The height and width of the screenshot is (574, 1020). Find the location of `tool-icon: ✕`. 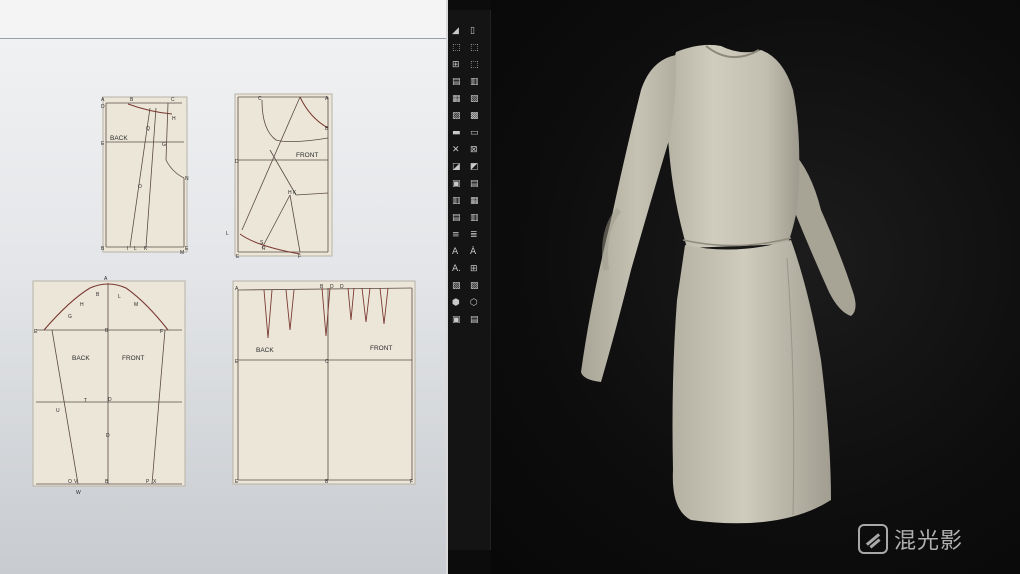

tool-icon: ✕ is located at coordinates (456, 150).